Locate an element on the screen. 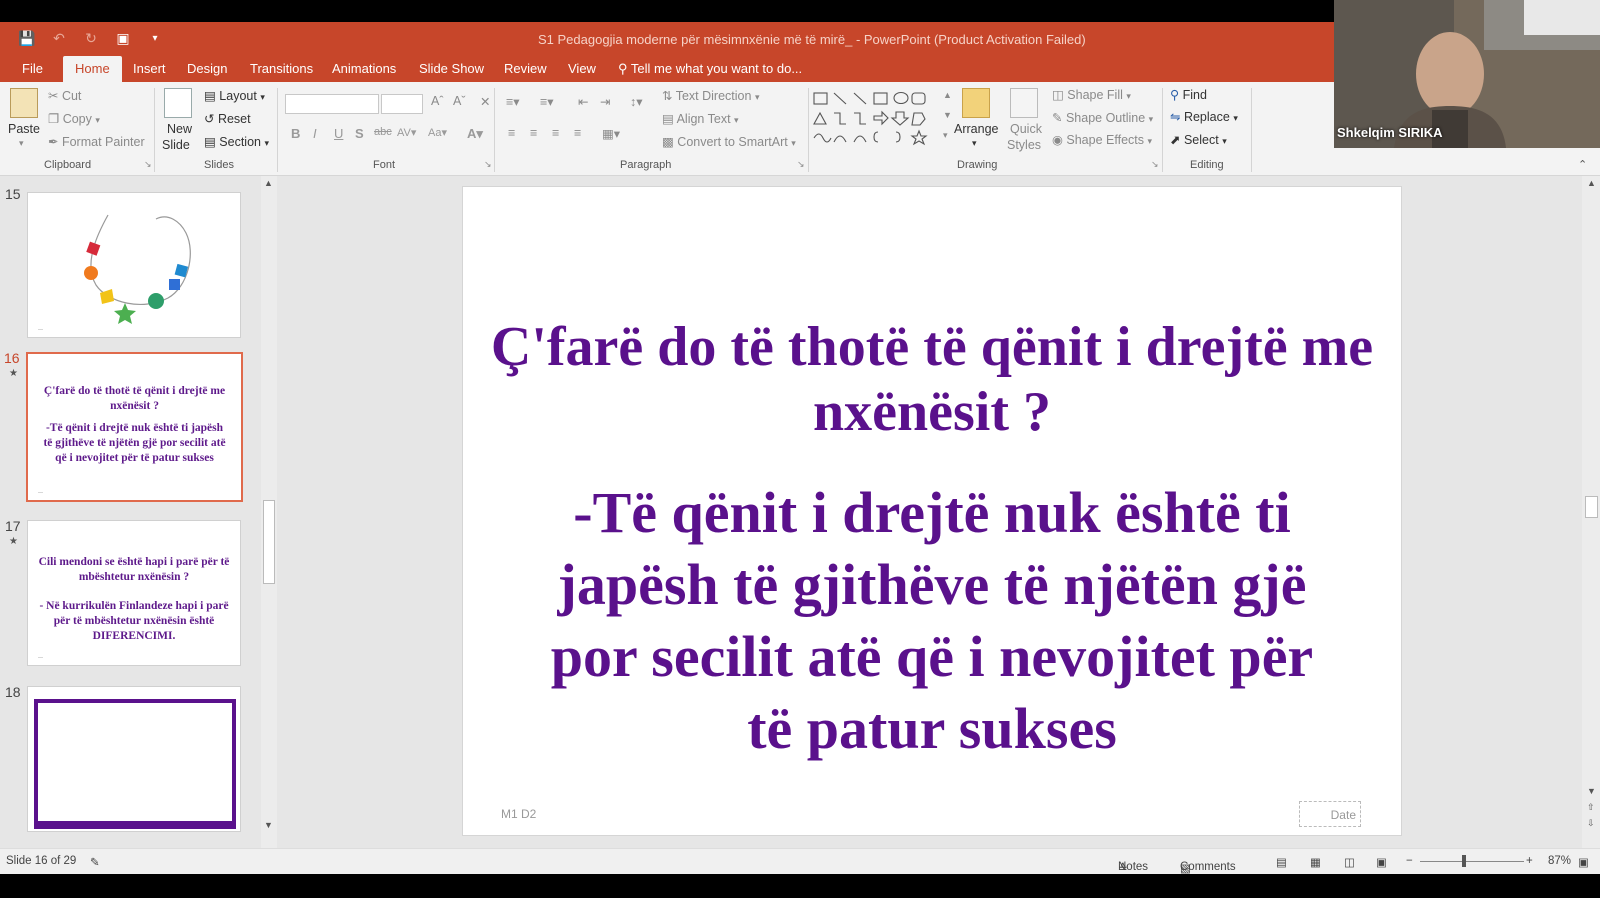 Image resolution: width=1600 pixels, height=898 pixels. quick-styles-icon is located at coordinates (1024, 103).